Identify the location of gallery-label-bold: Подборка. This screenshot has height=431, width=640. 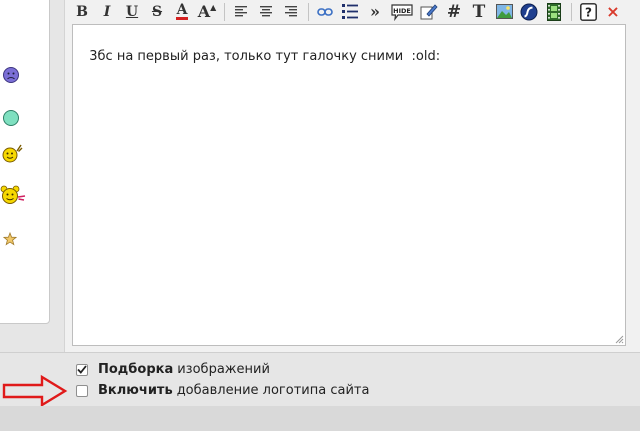
(136, 369).